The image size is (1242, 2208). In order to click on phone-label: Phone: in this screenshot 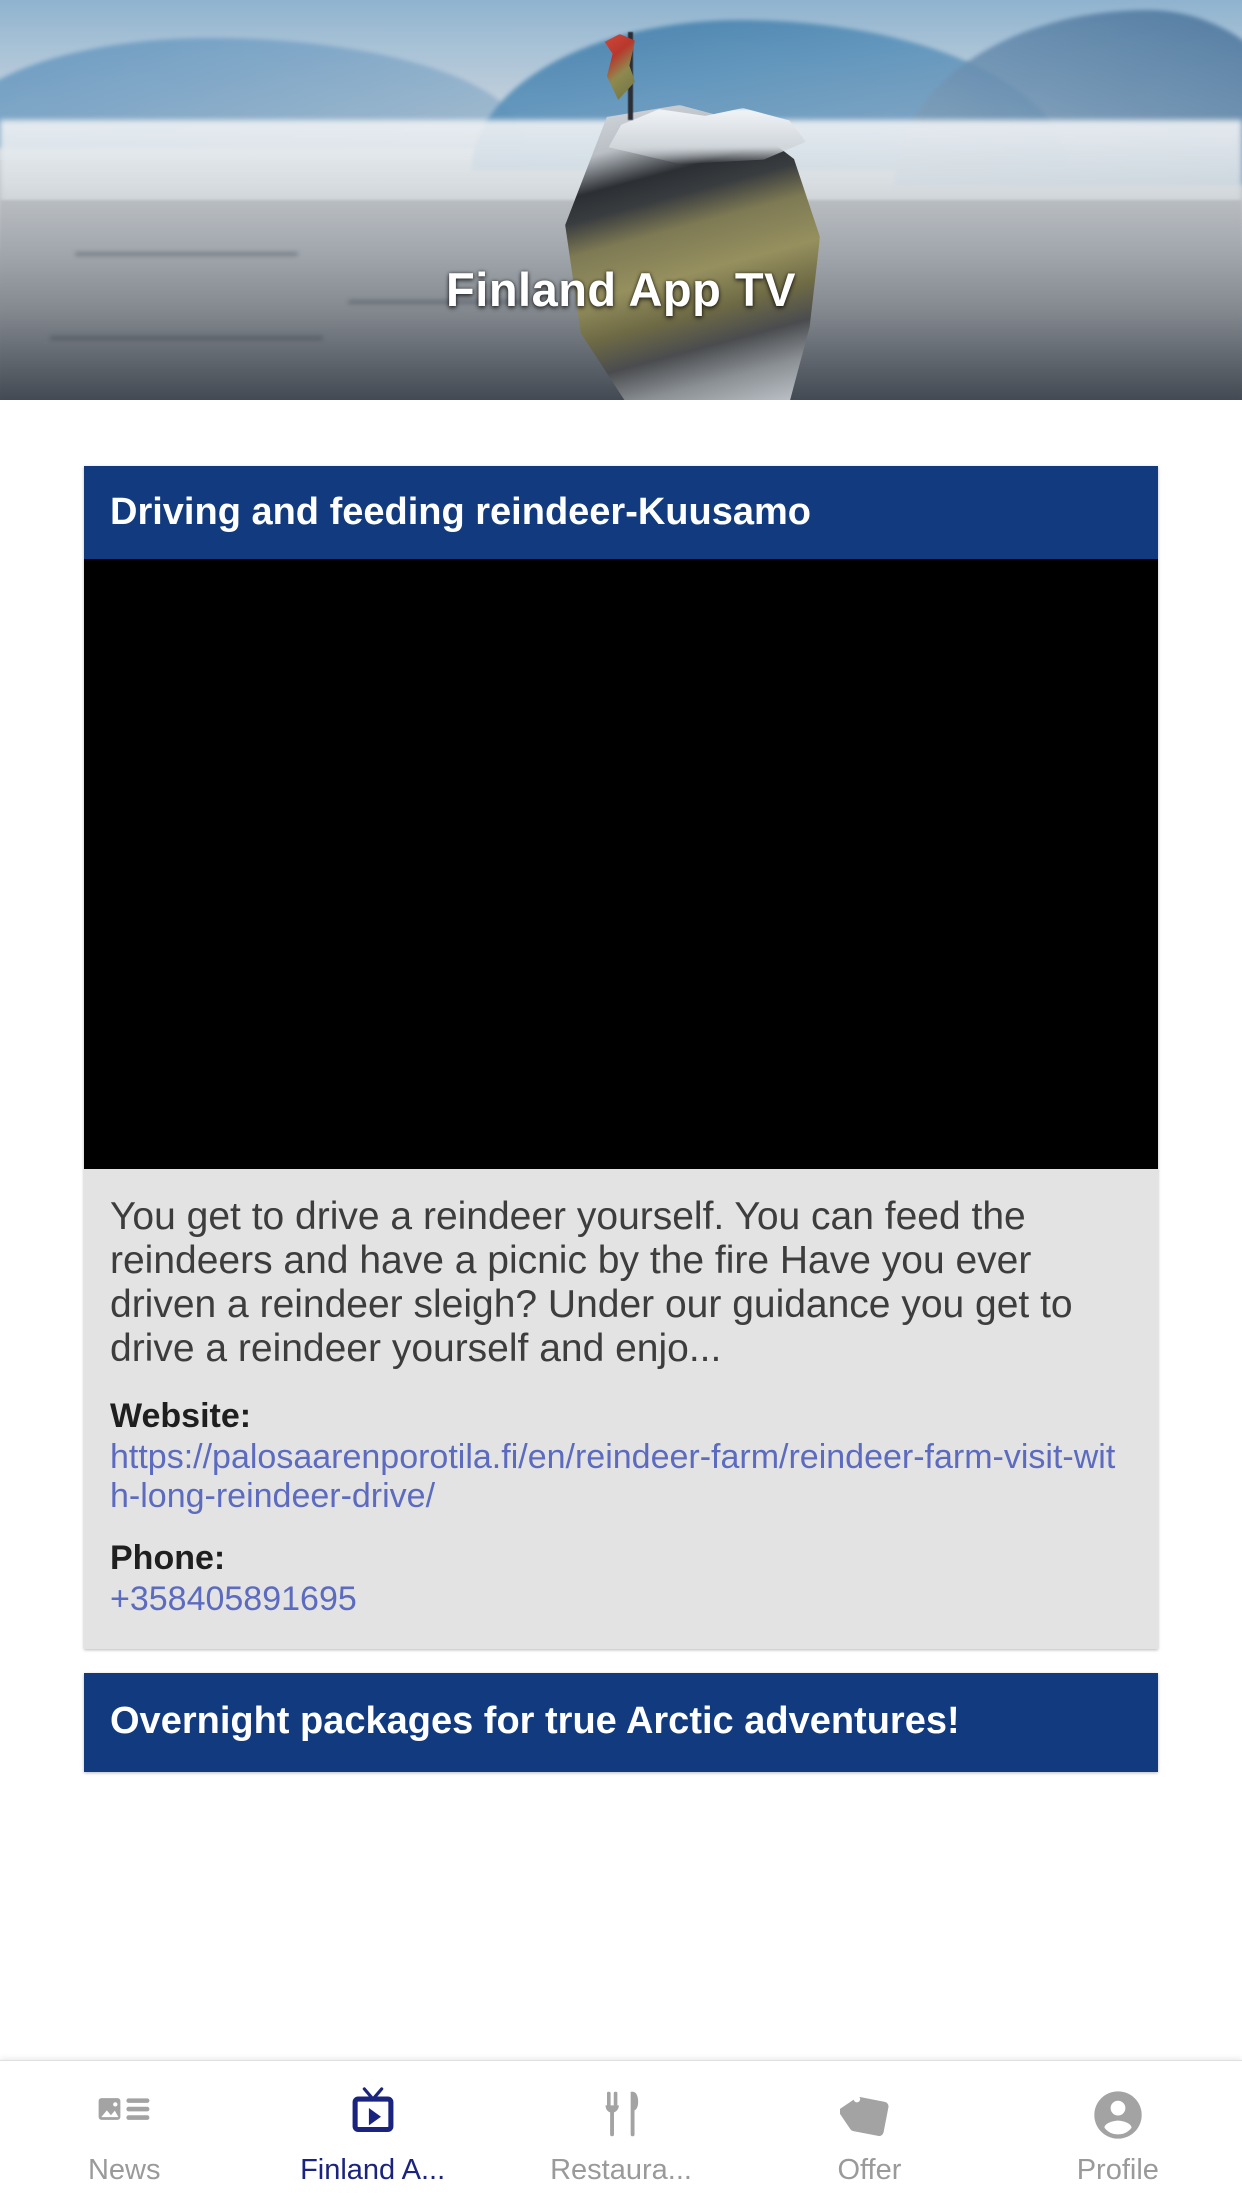, I will do `click(168, 1557)`.